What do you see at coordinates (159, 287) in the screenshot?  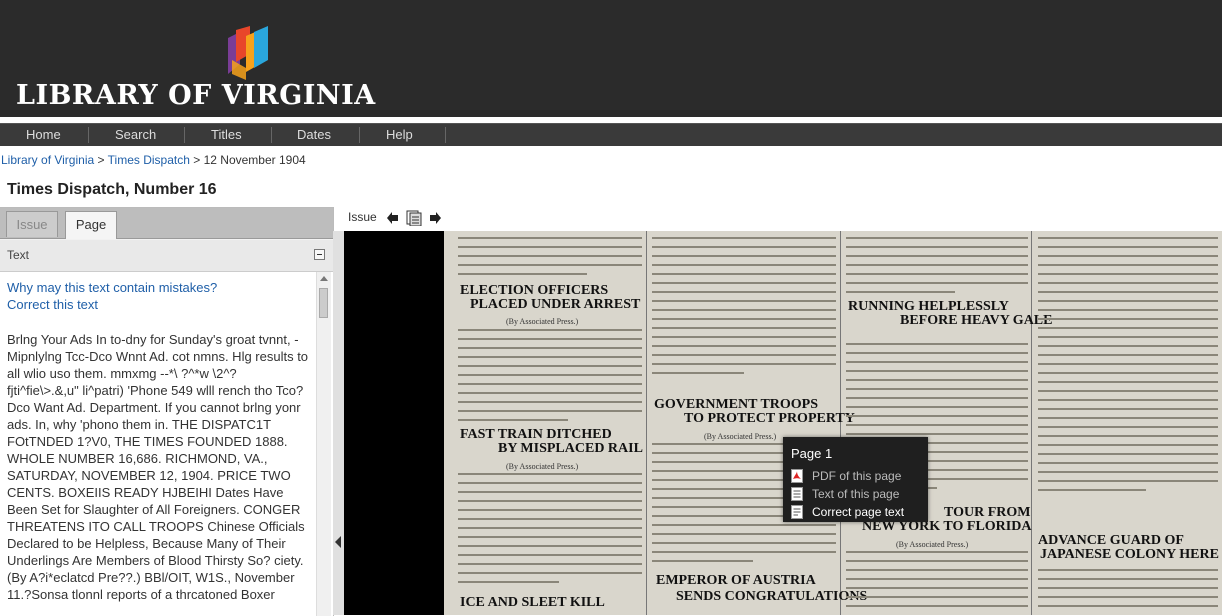 I see `mistakes-info-link: Why may this text contain mistakes?` at bounding box center [159, 287].